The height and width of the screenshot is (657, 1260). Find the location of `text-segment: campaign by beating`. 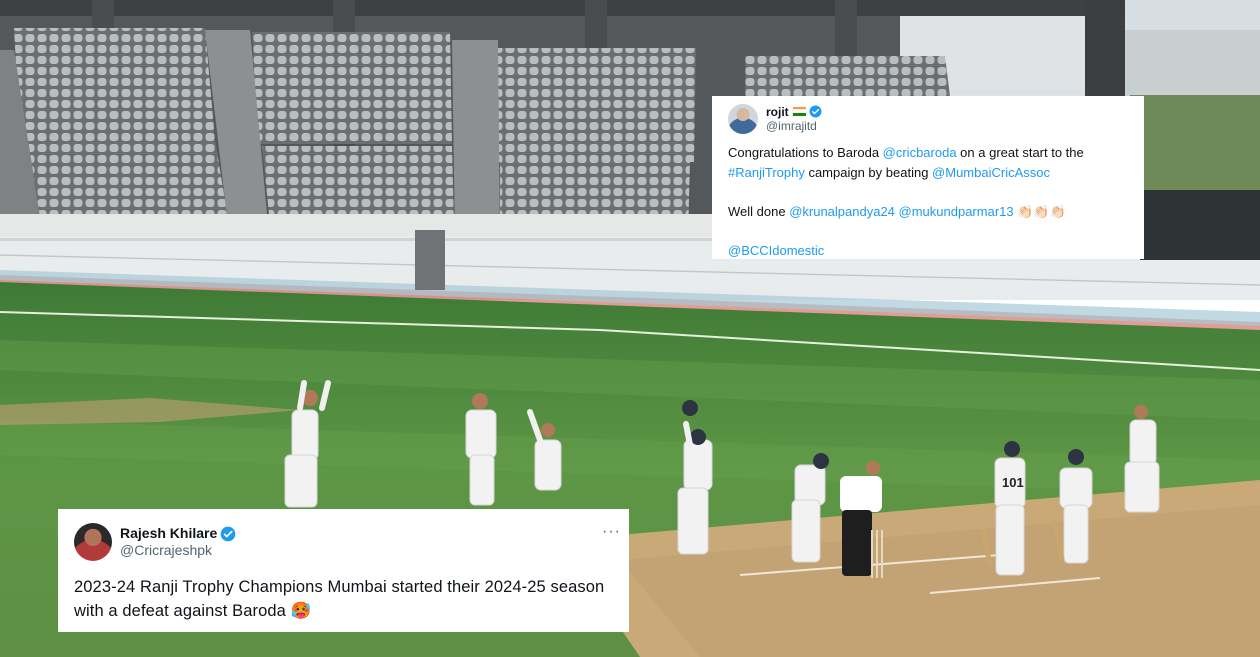

text-segment: campaign by beating is located at coordinates (868, 172).